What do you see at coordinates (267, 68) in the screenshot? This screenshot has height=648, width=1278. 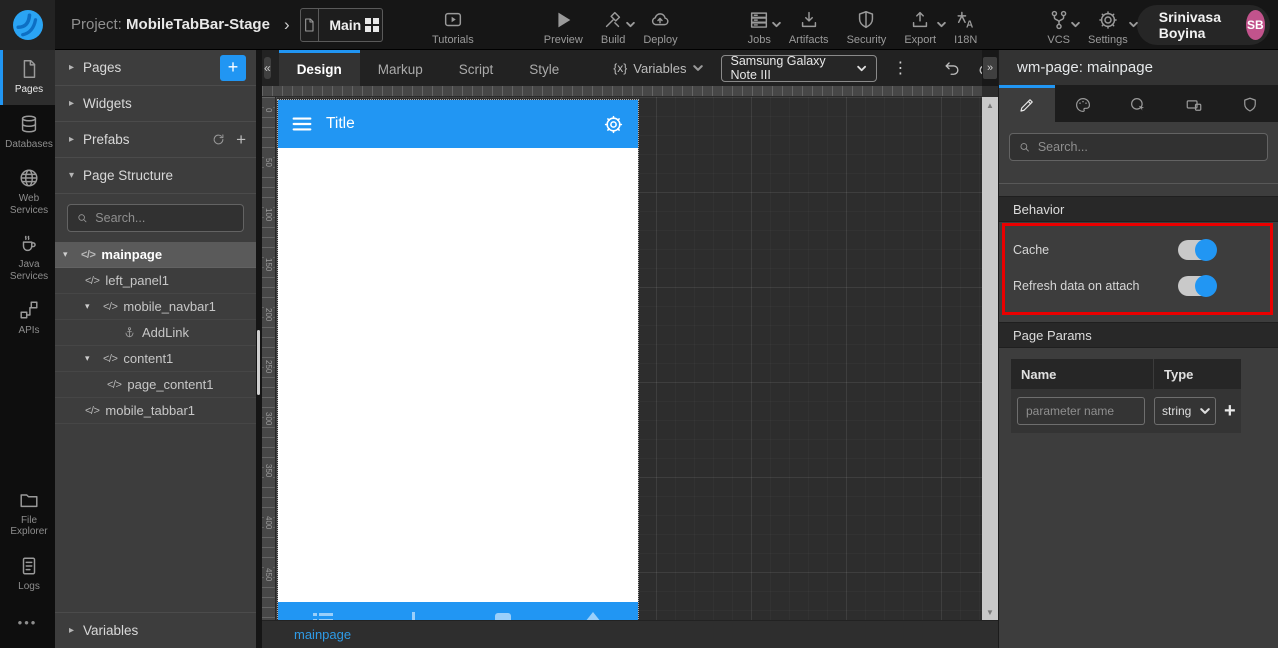 I see `collapse-left-panel-button: «` at bounding box center [267, 68].